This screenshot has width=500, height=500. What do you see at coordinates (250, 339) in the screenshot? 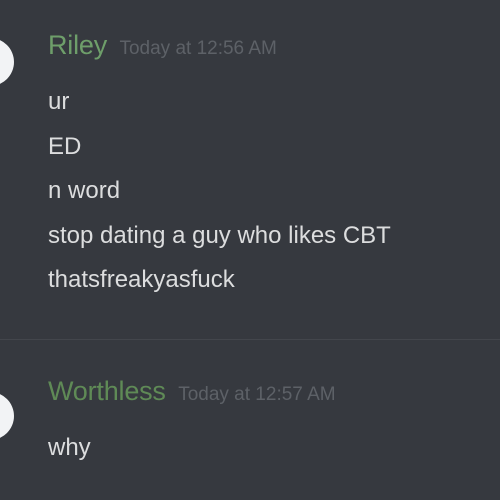
I see `message-divider` at bounding box center [250, 339].